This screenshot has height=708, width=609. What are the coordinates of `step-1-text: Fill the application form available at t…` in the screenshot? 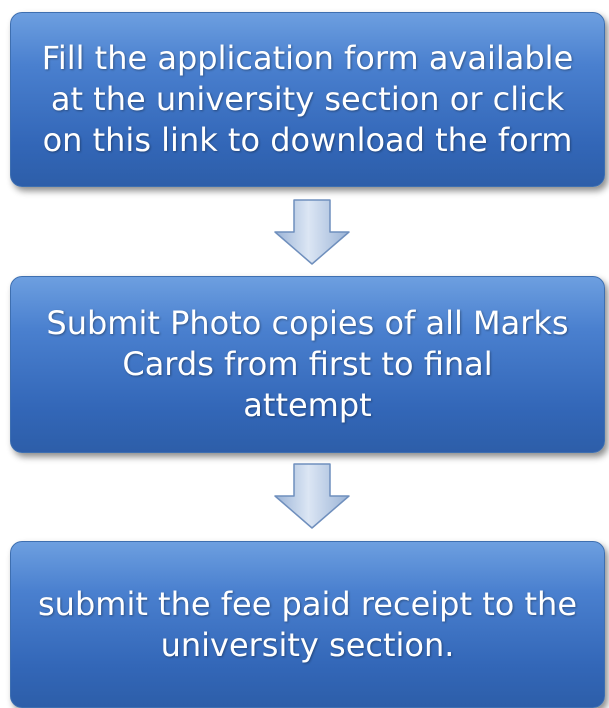 It's located at (307, 99).